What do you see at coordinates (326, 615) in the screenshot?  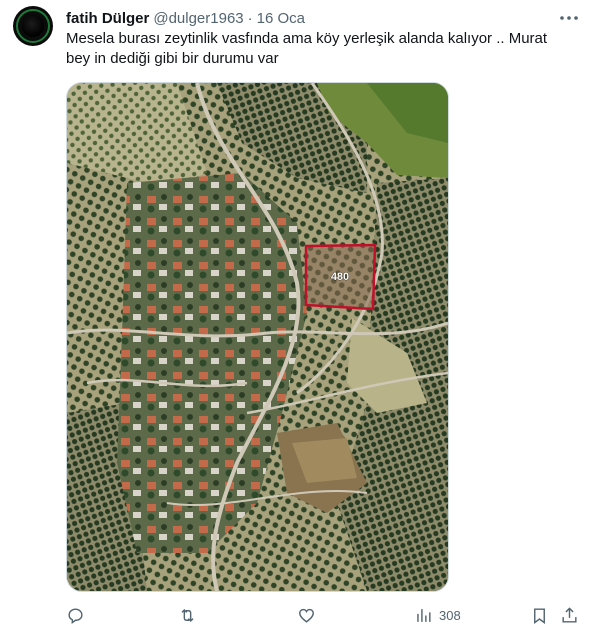 I see `tweet-actions: 308` at bounding box center [326, 615].